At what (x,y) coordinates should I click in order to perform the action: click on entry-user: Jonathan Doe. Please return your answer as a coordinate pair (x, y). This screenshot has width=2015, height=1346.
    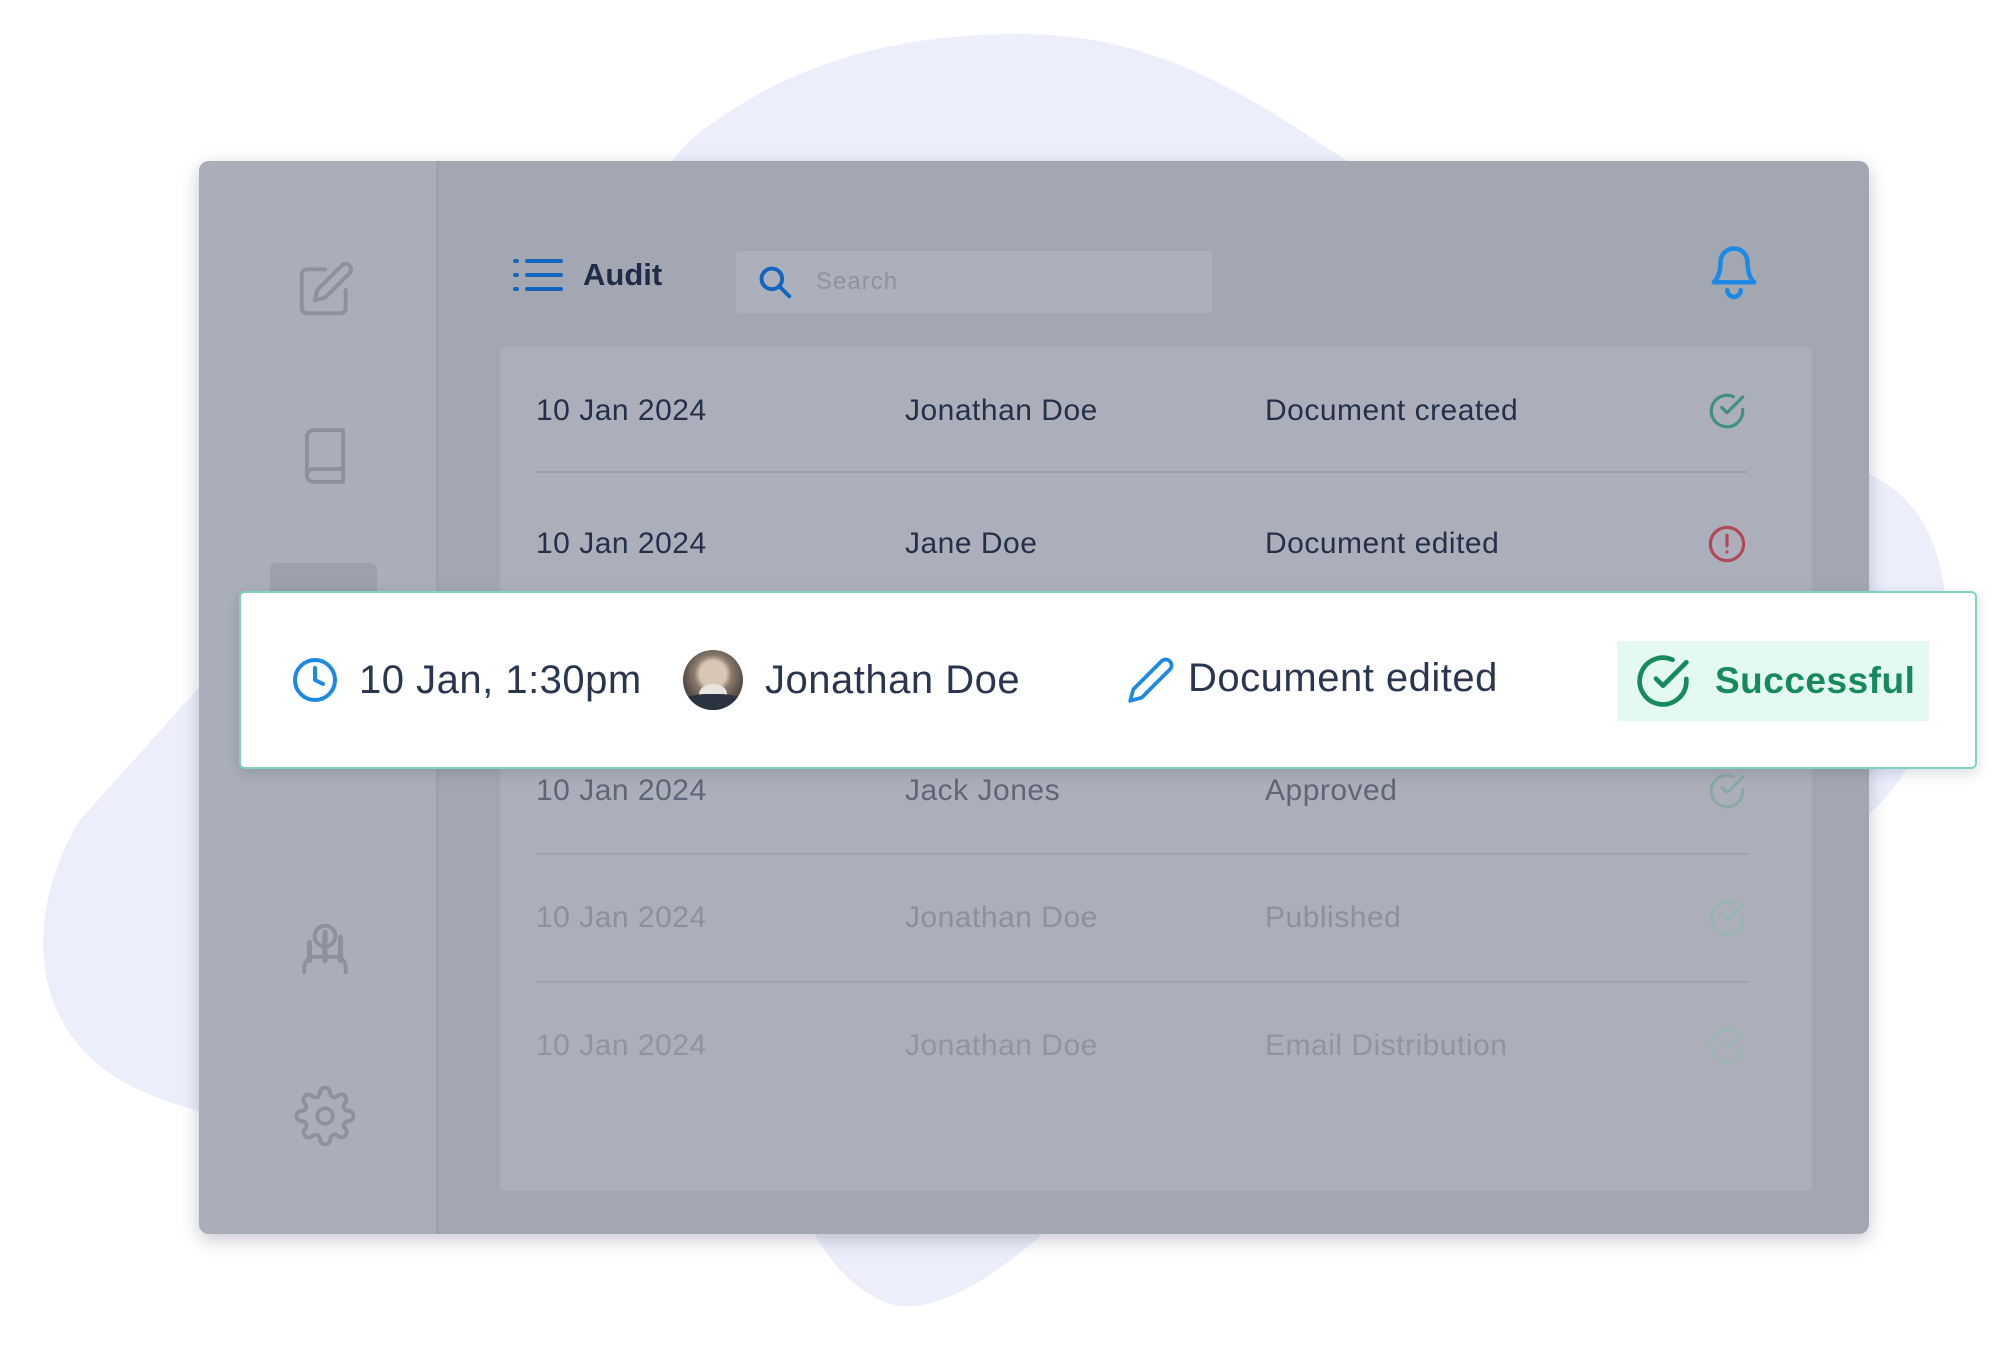
    Looking at the image, I should click on (851, 680).